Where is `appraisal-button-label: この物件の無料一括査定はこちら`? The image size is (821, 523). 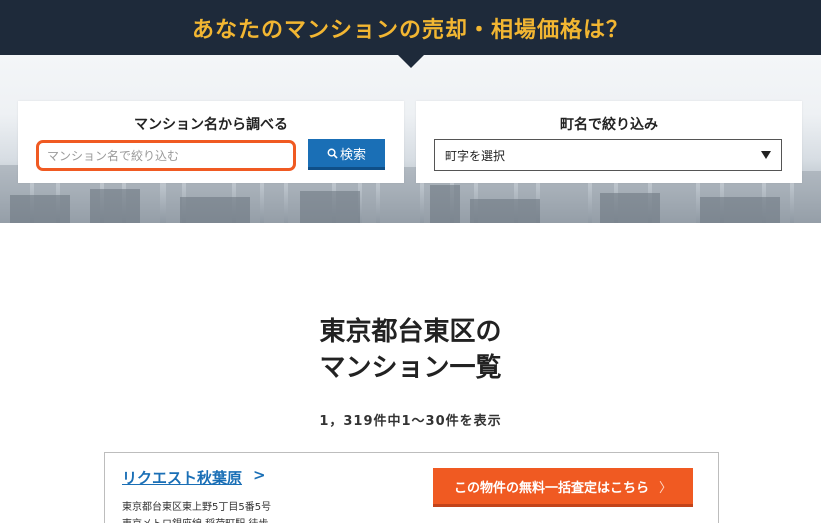
appraisal-button-label: この物件の無料一括査定はこちら is located at coordinates (551, 488).